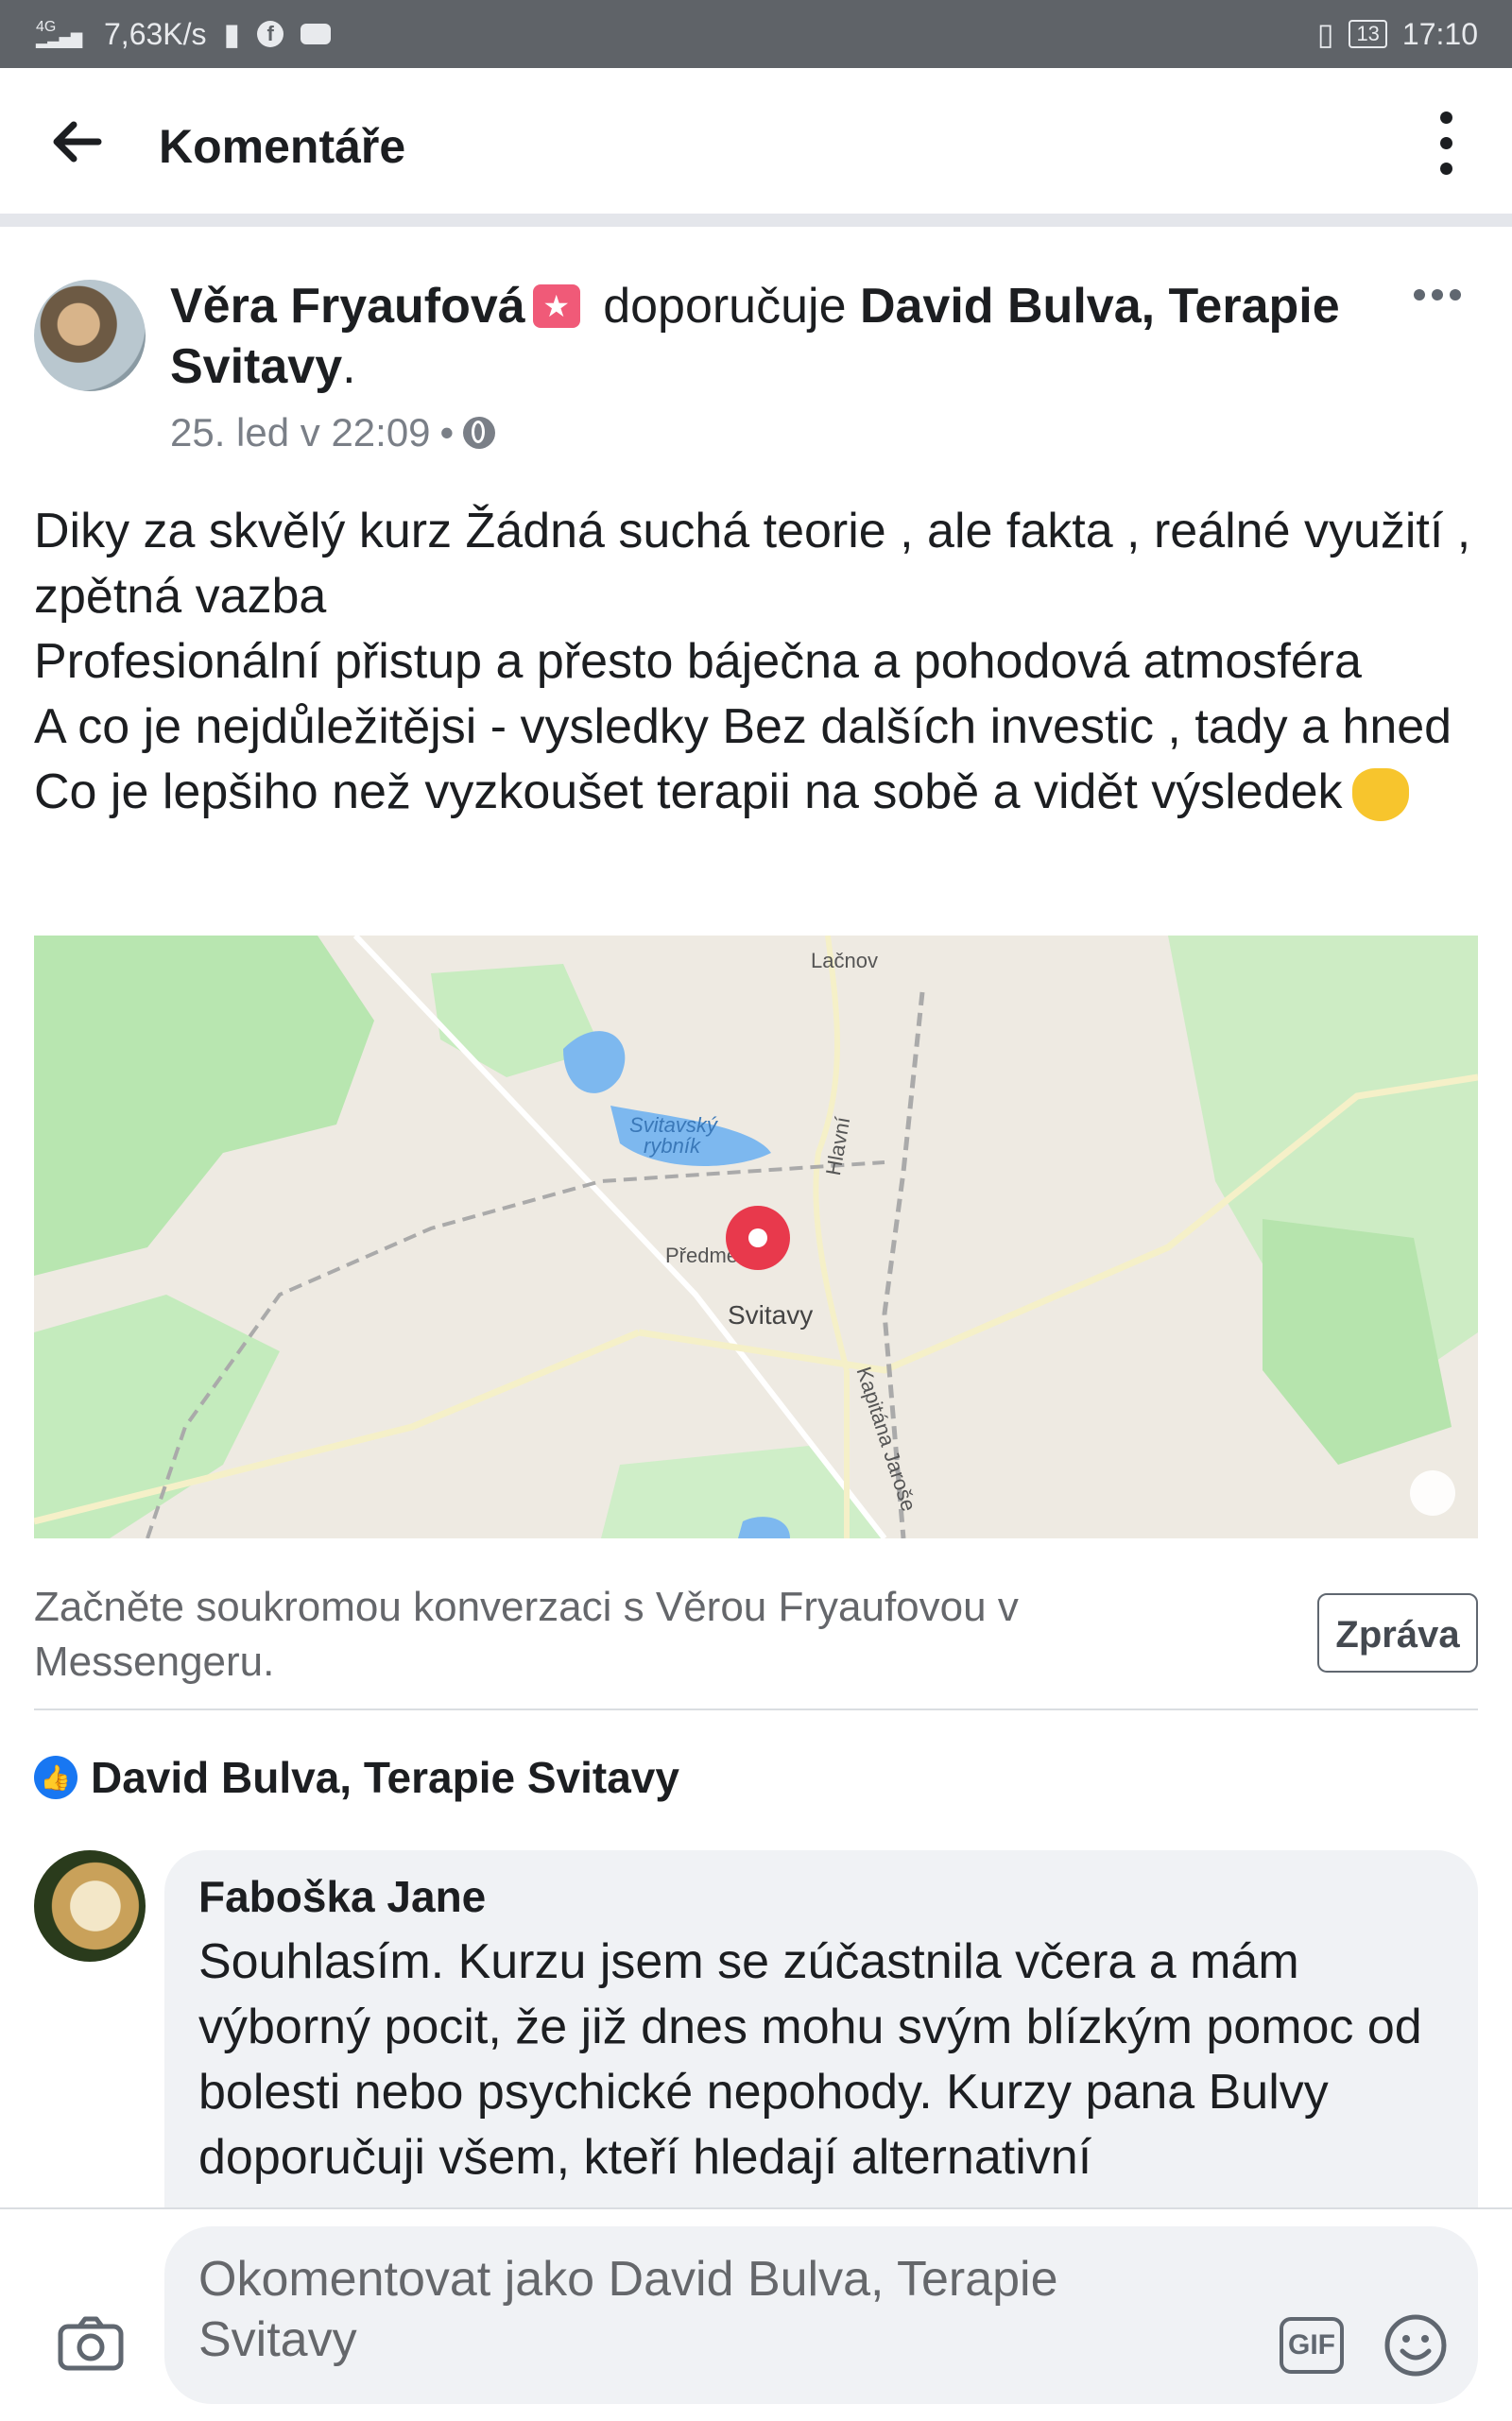  I want to click on clock: 17:10, so click(1439, 33).